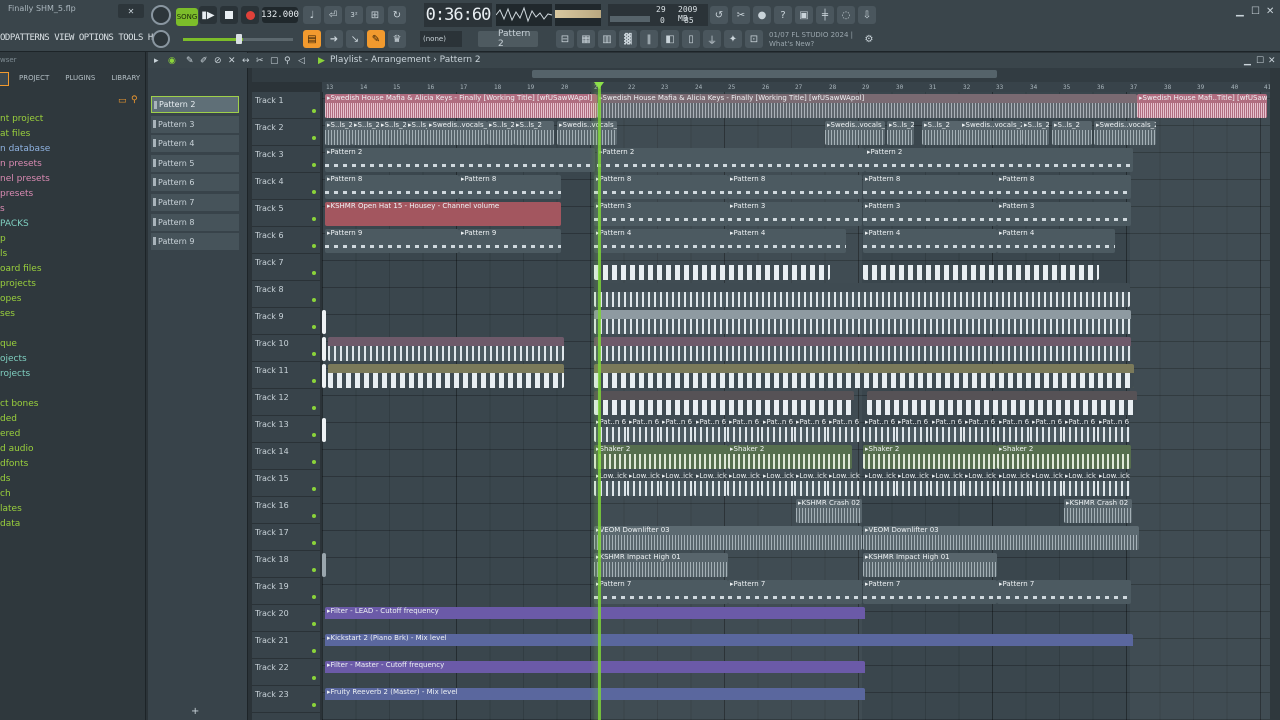 The height and width of the screenshot is (720, 1280). What do you see at coordinates (25, 134) in the screenshot?
I see `browser-item: at files` at bounding box center [25, 134].